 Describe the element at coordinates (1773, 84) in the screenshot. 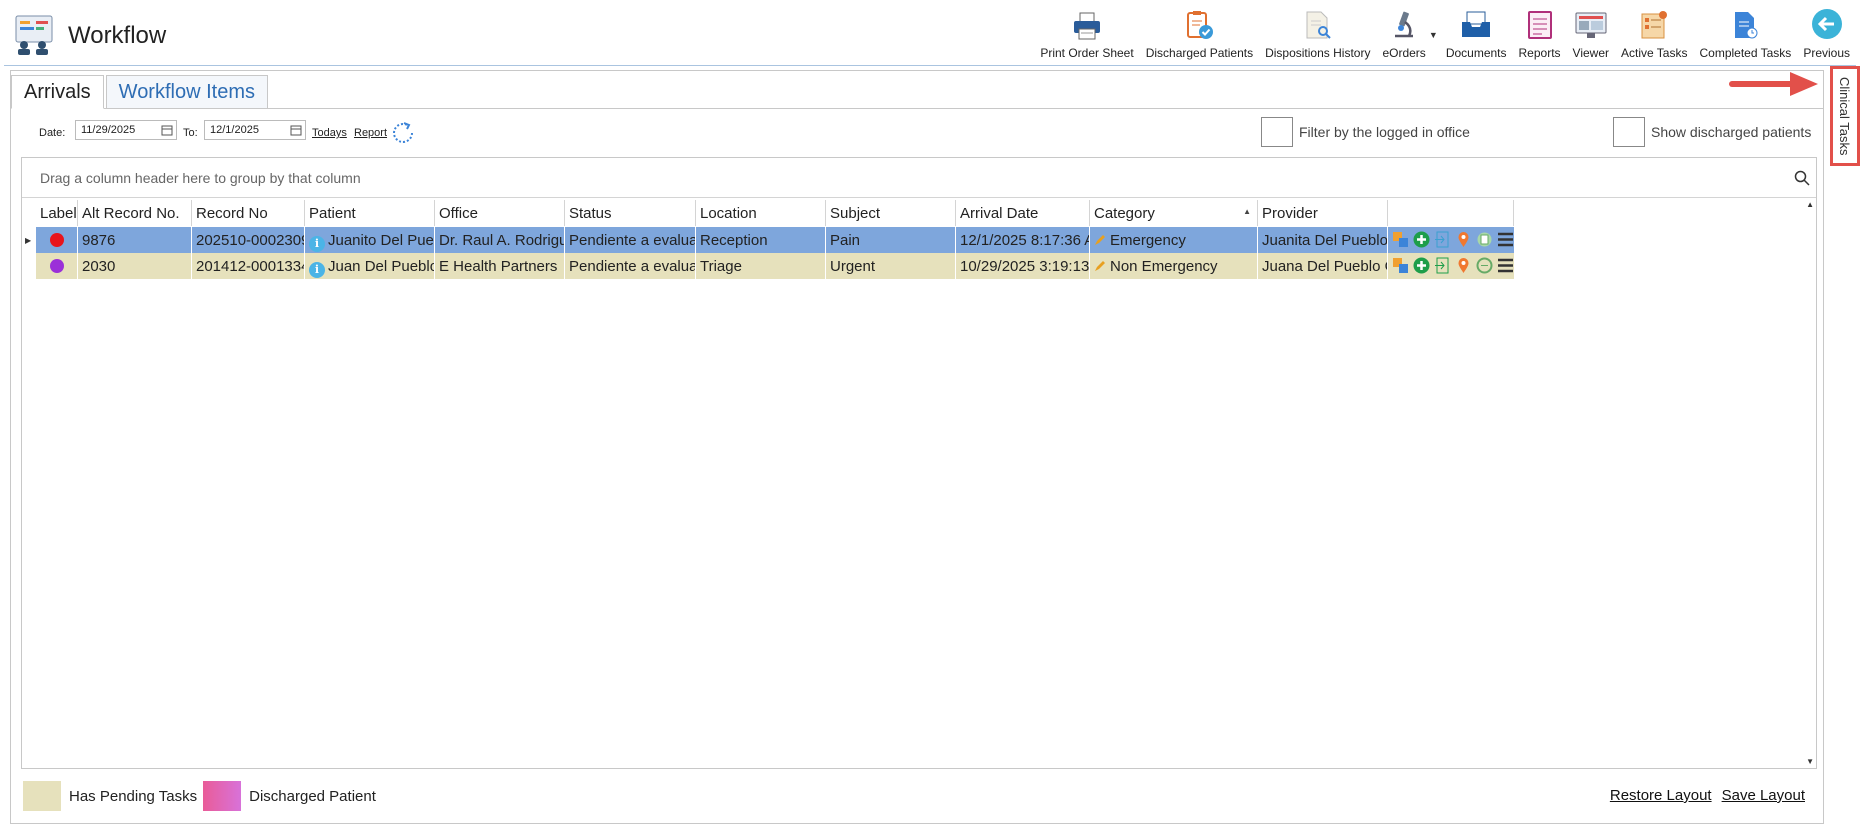

I see `annotation-arrow-icon` at that location.